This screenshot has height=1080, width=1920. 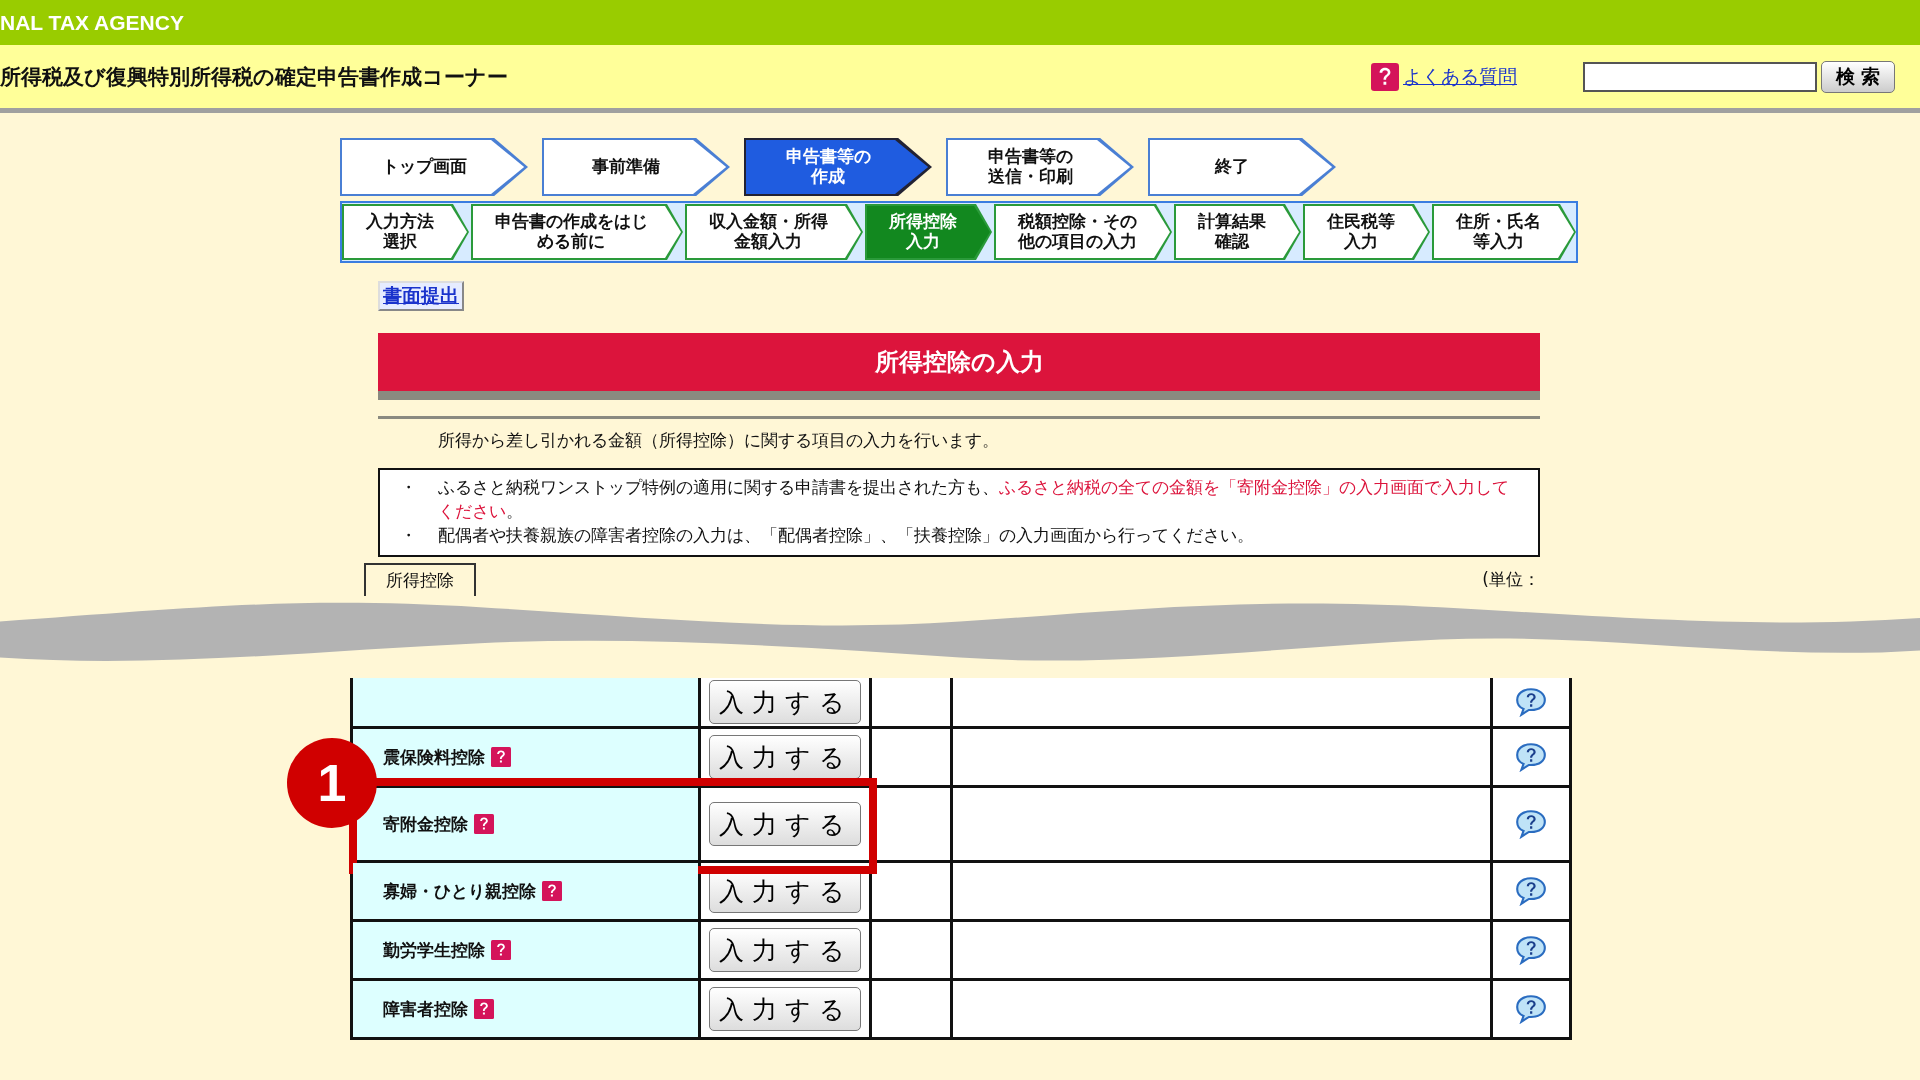 I want to click on substep-tab: 収入金額・所得 金額入力, so click(x=774, y=232).